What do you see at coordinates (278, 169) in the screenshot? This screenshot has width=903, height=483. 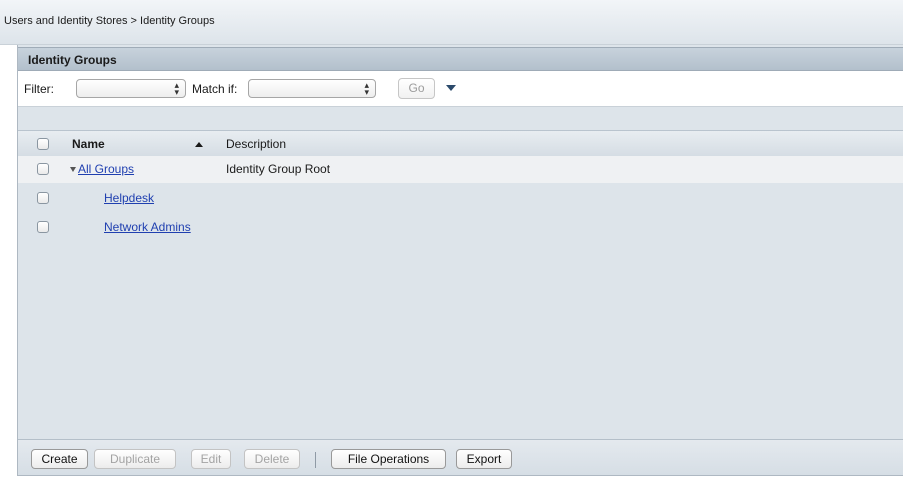 I see `group-description: Identity Group Root` at bounding box center [278, 169].